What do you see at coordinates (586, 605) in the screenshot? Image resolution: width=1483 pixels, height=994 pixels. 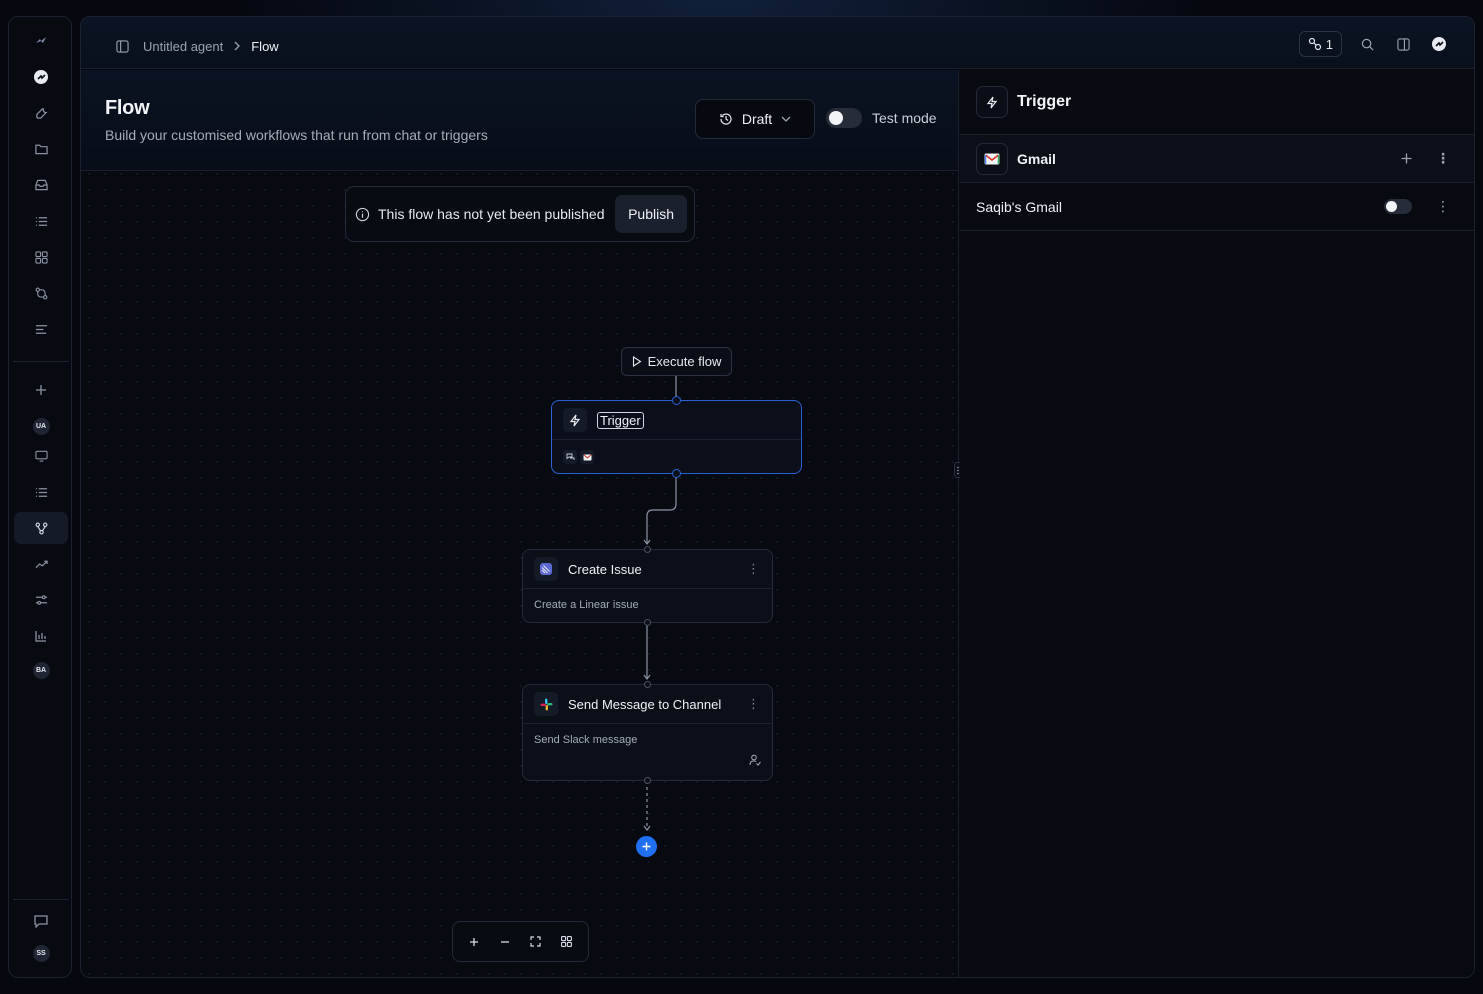 I see `create-issue-description: Create a Linear issue` at bounding box center [586, 605].